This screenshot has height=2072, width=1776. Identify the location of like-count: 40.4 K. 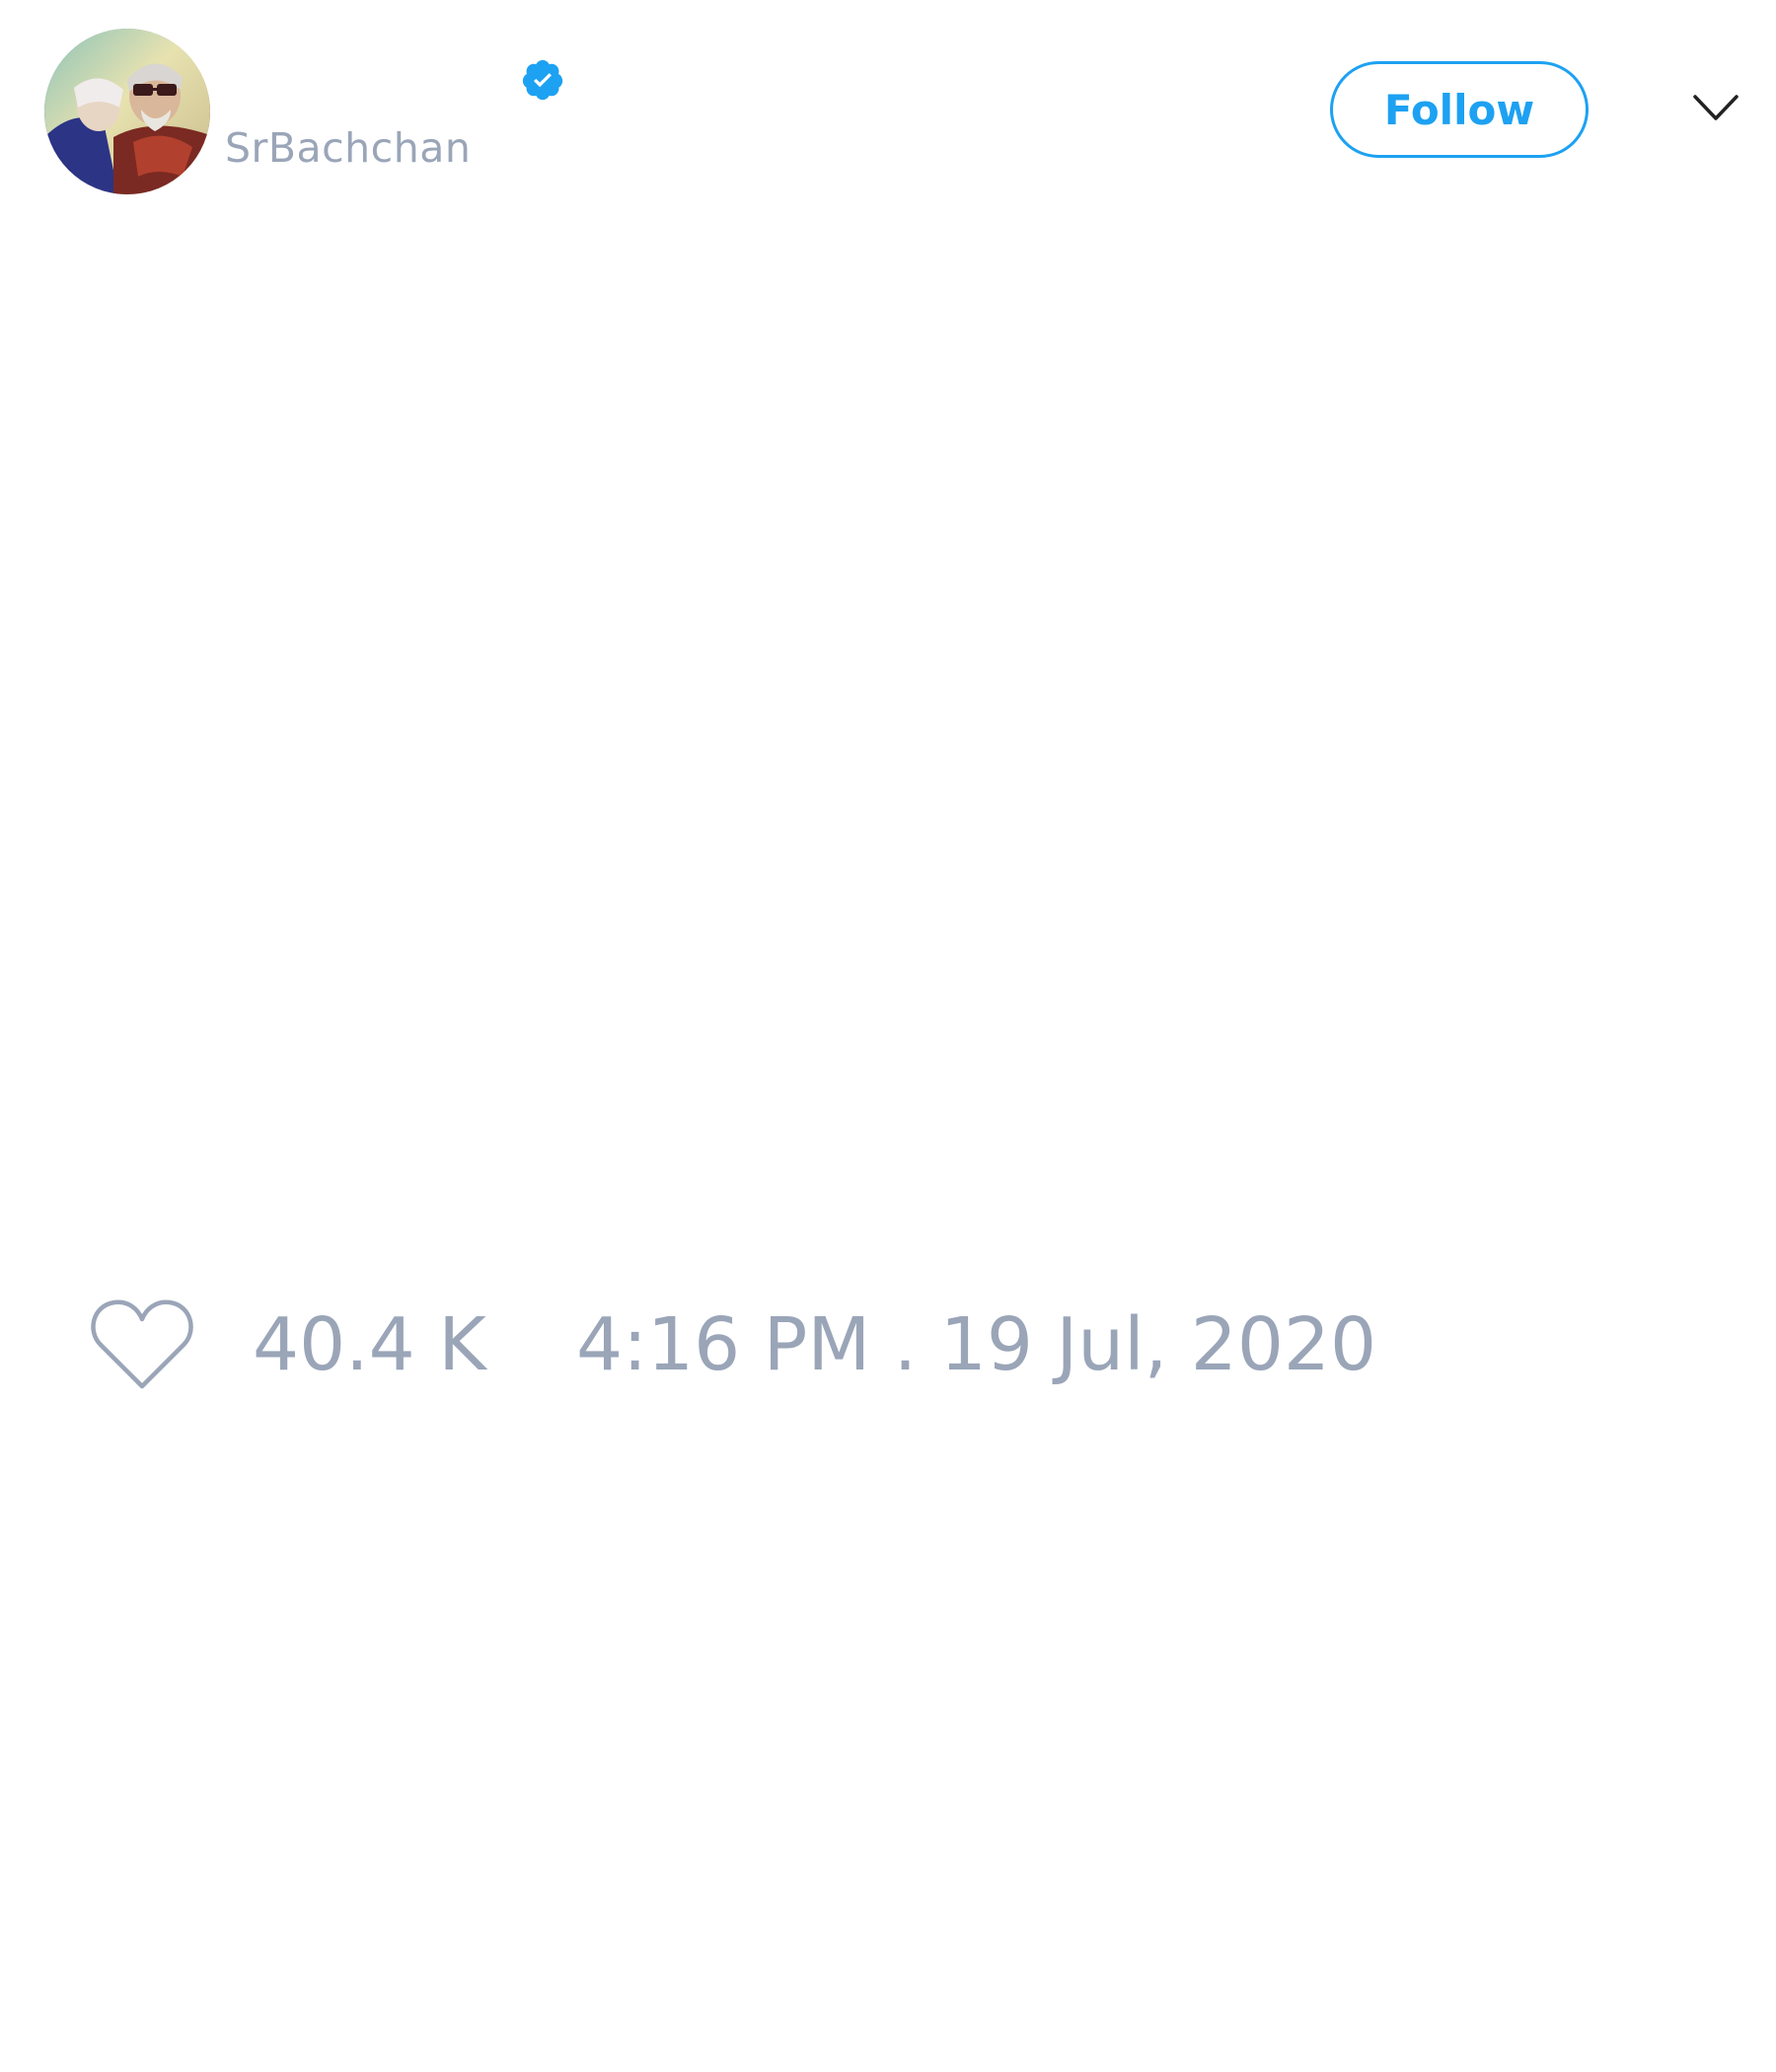
(370, 1344).